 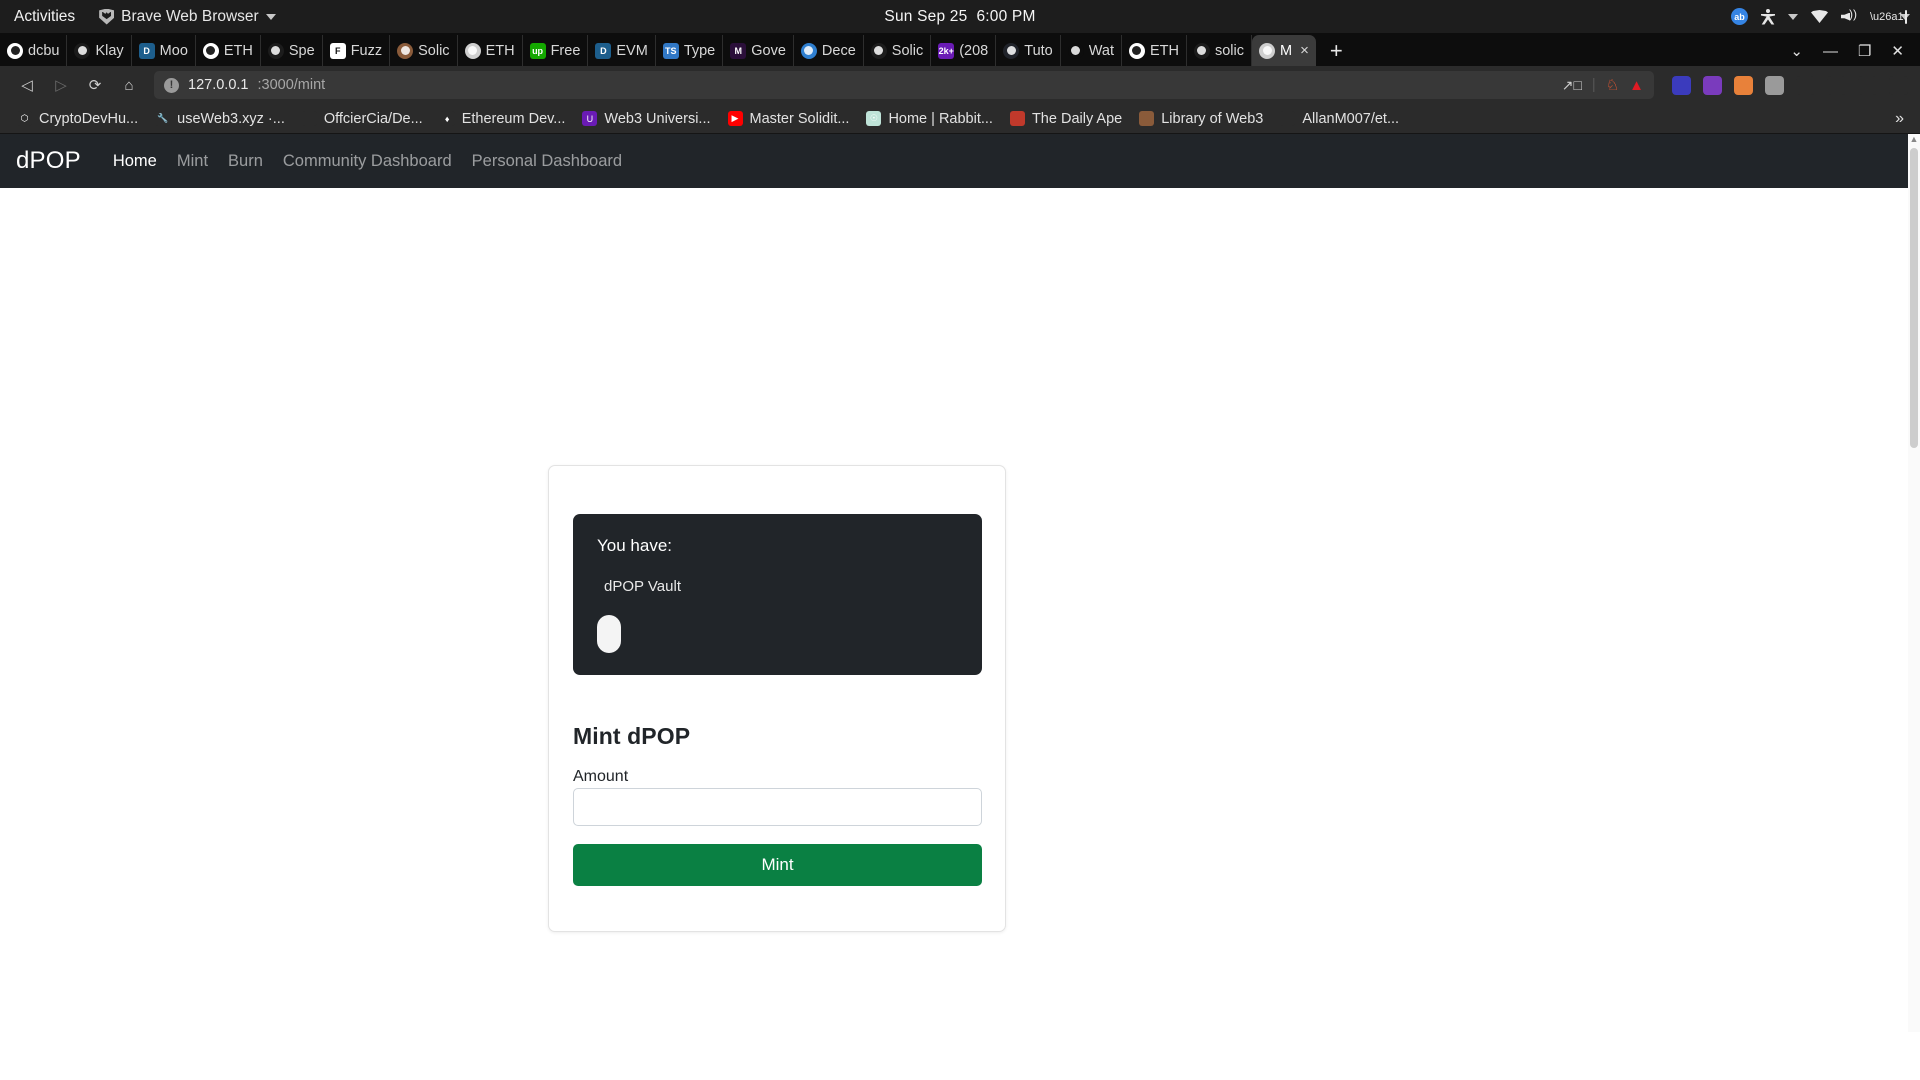 I want to click on nav-link-personal-dashboard: Personal Dashboard, so click(x=547, y=161).